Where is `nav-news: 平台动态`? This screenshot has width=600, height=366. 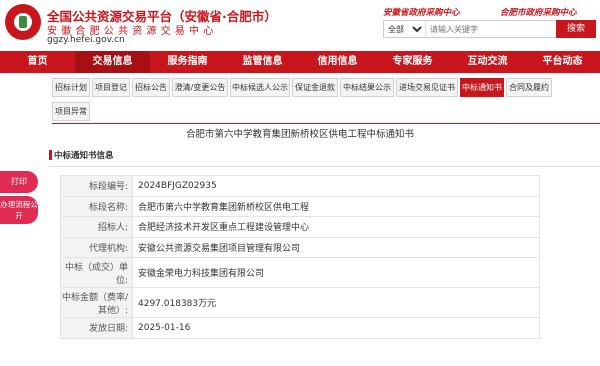 nav-news: 平台动态 is located at coordinates (562, 62).